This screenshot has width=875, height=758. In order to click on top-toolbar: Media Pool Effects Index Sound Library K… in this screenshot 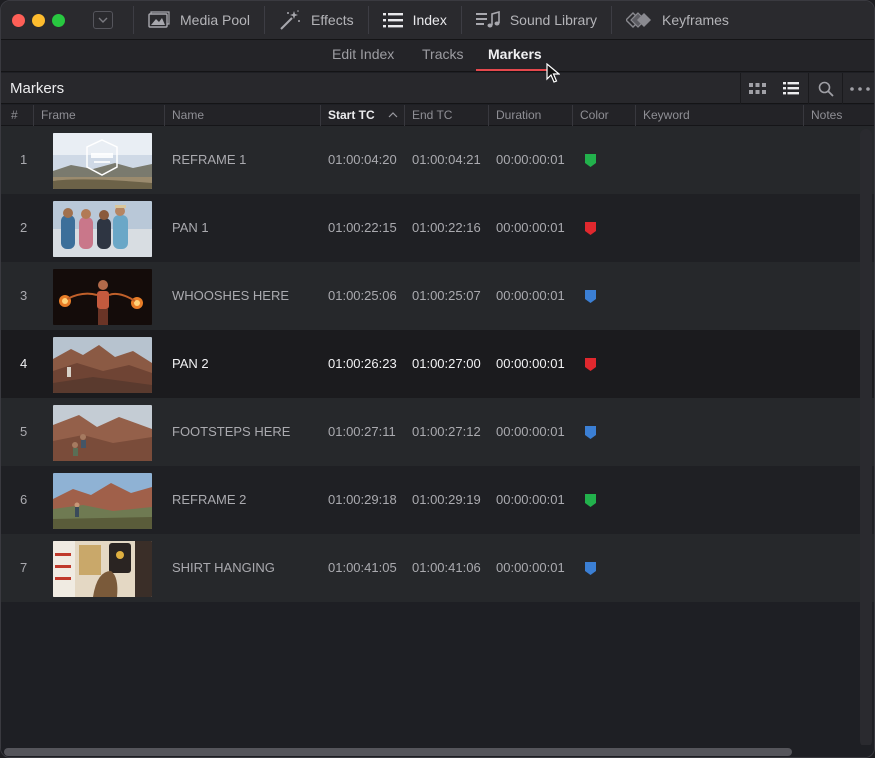, I will do `click(437, 20)`.